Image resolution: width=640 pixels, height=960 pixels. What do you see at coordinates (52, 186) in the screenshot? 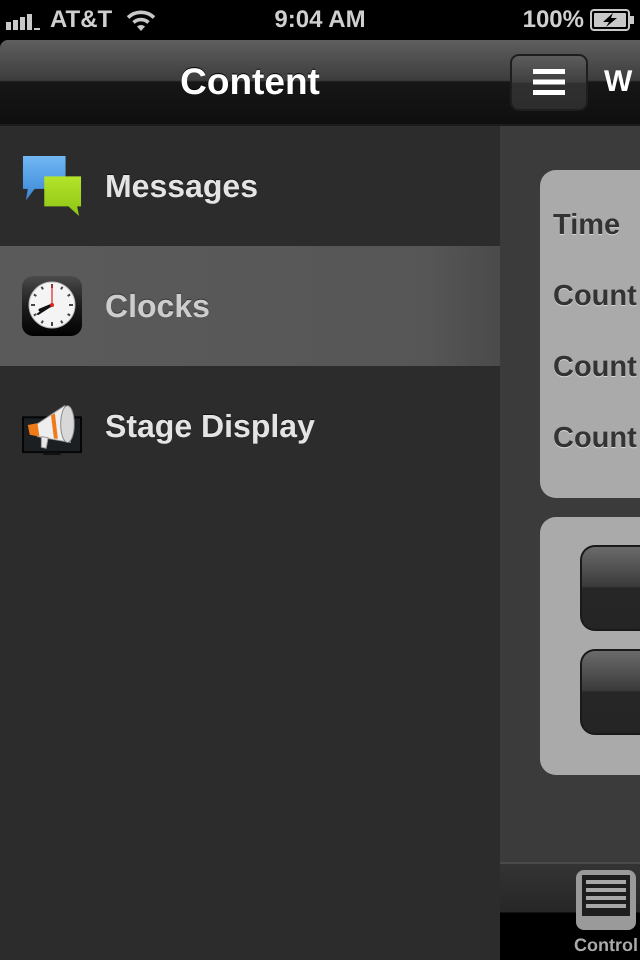
I see `speech-bubbles-icon` at bounding box center [52, 186].